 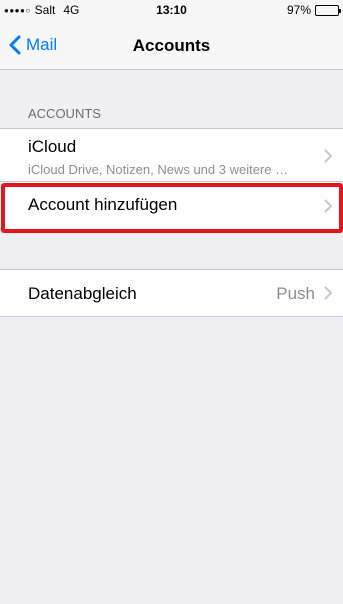 I want to click on status-bar: ●●●●○ Salt 4G 13:10 97%, so click(x=171, y=10).